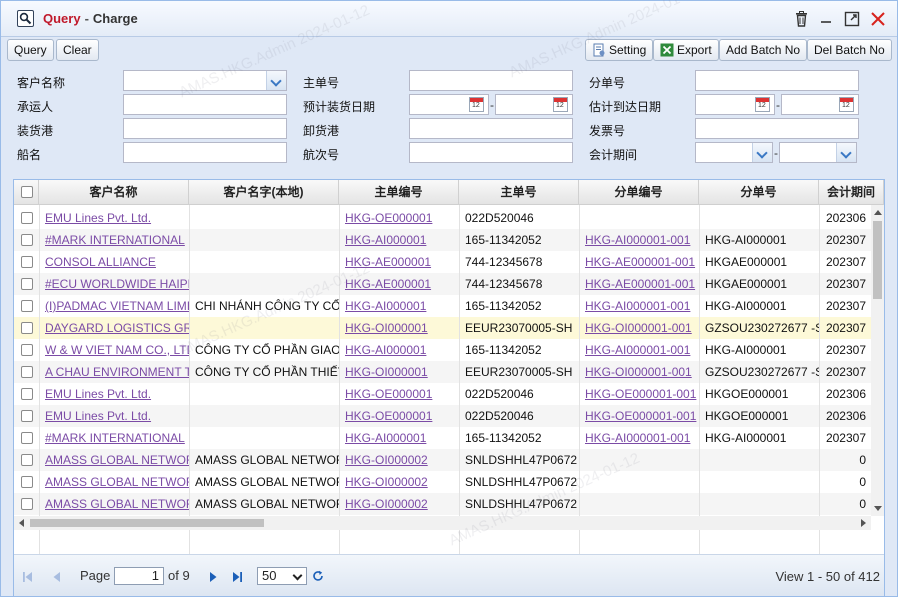  I want to click on col-customer-local-name: 客户名字(本地), so click(264, 192).